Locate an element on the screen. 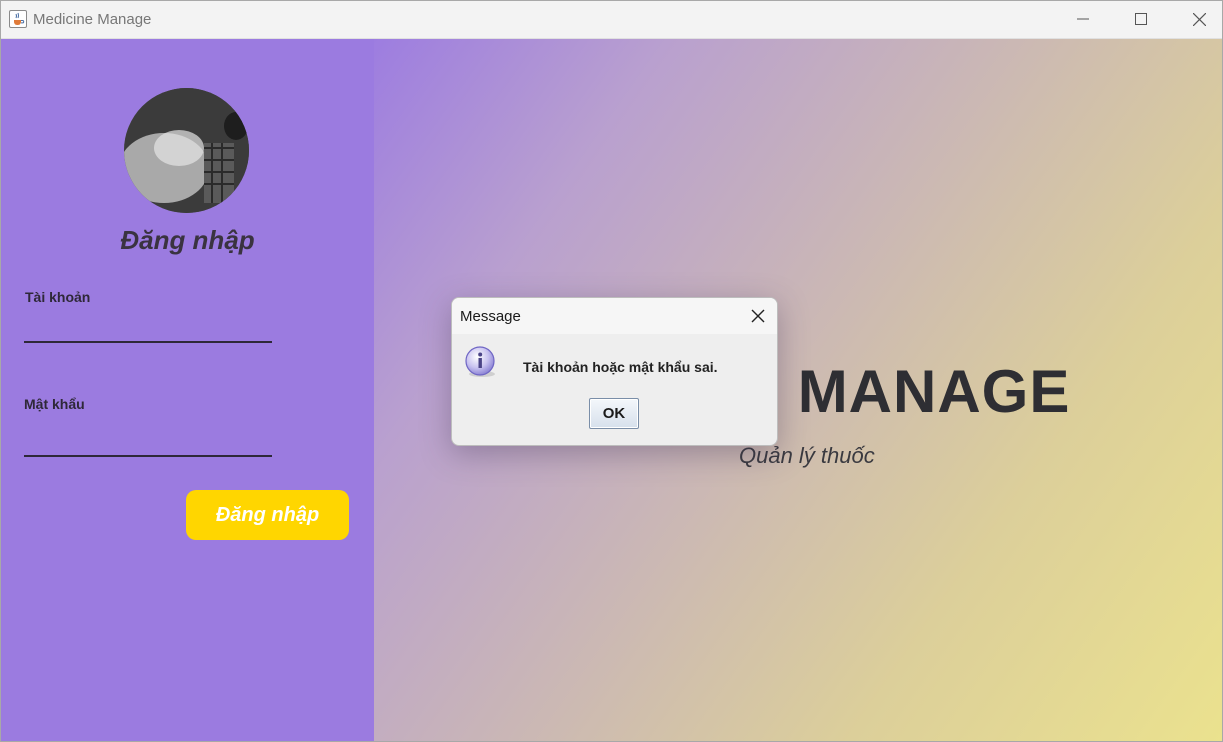 This screenshot has height=742, width=1223. maximize-button is located at coordinates (1141, 19).